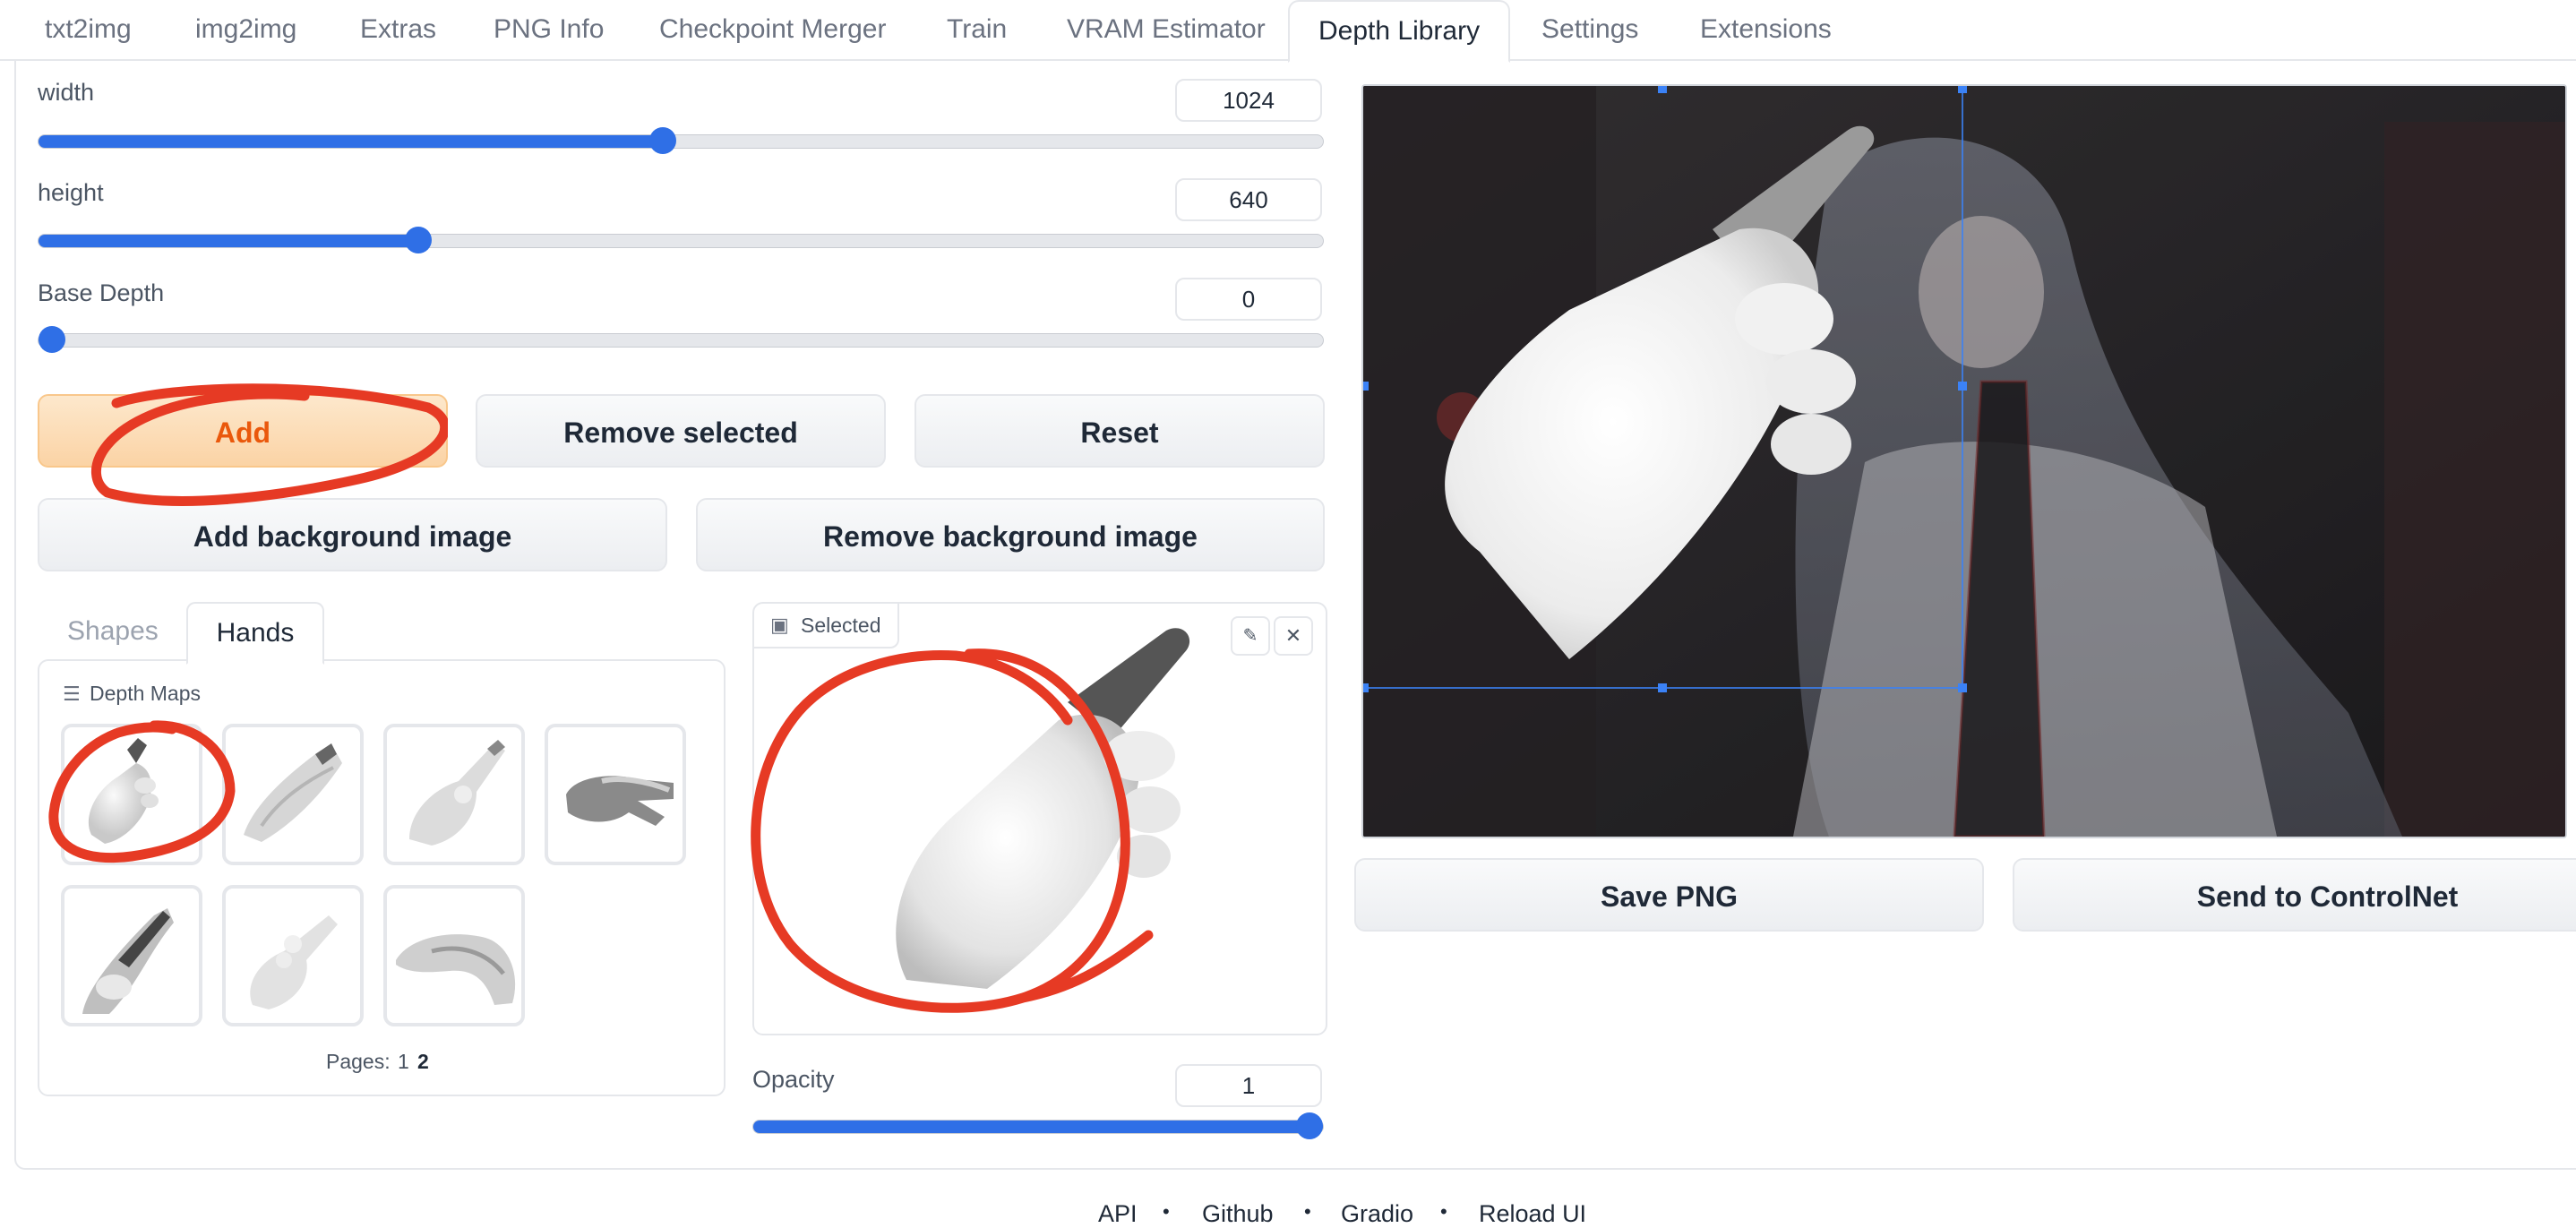  What do you see at coordinates (142, 791) in the screenshot?
I see `annotation-circle-thumb` at bounding box center [142, 791].